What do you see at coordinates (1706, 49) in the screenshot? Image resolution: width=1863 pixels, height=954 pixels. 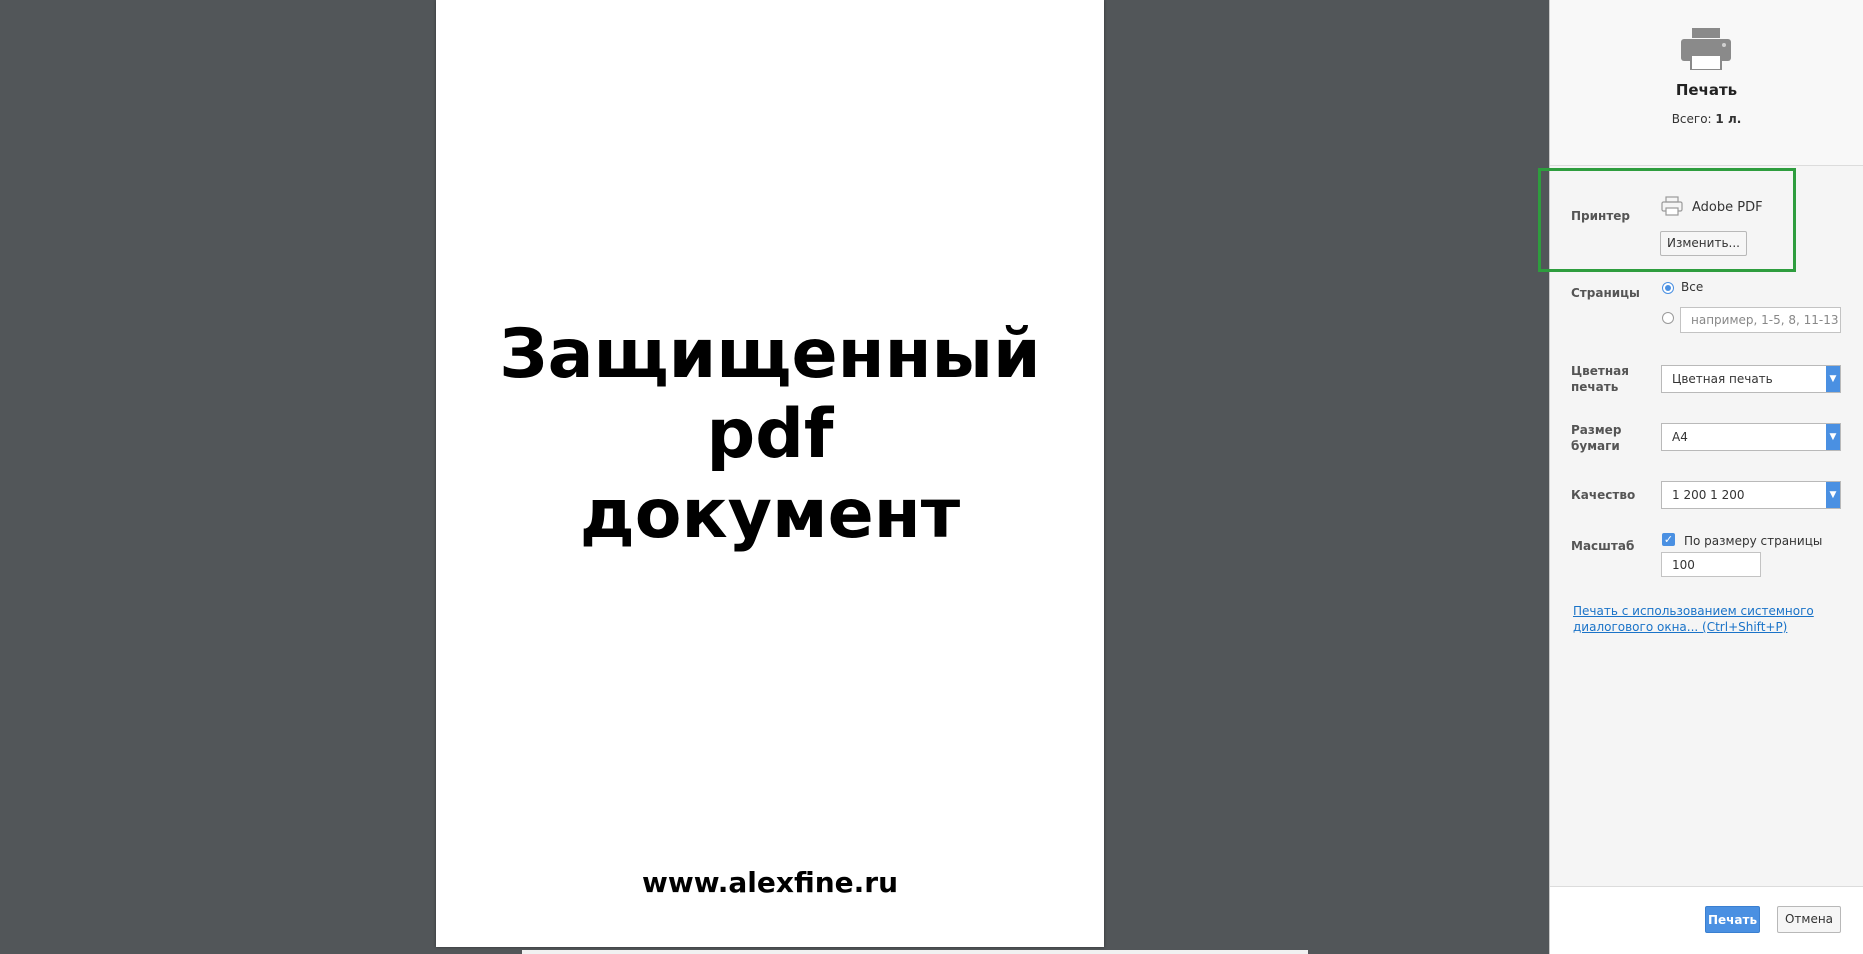 I see `printer-icon` at bounding box center [1706, 49].